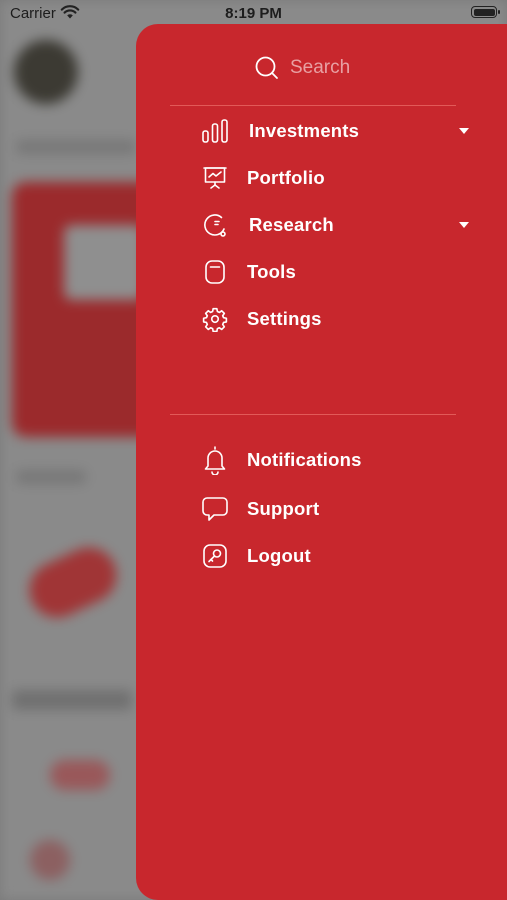 This screenshot has height=900, width=507. I want to click on menu-item-notifications: Notifications, so click(281, 460).